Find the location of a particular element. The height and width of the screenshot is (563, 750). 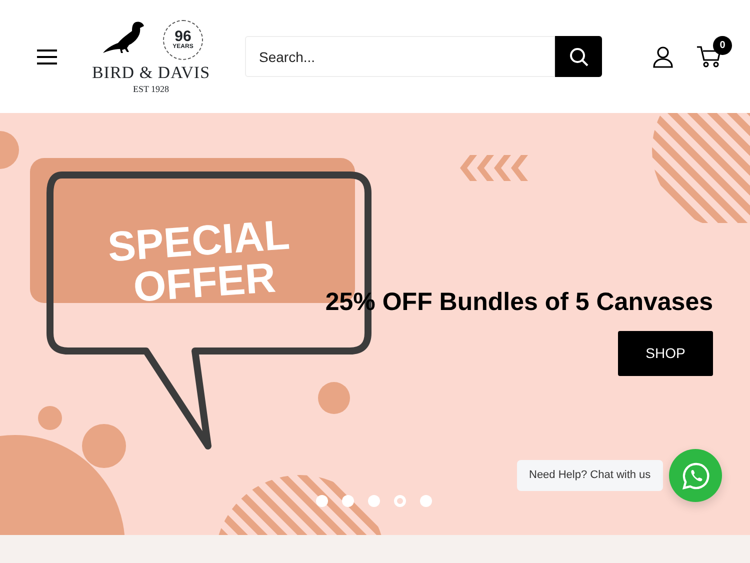

logo-established: EST 1928 is located at coordinates (151, 89).